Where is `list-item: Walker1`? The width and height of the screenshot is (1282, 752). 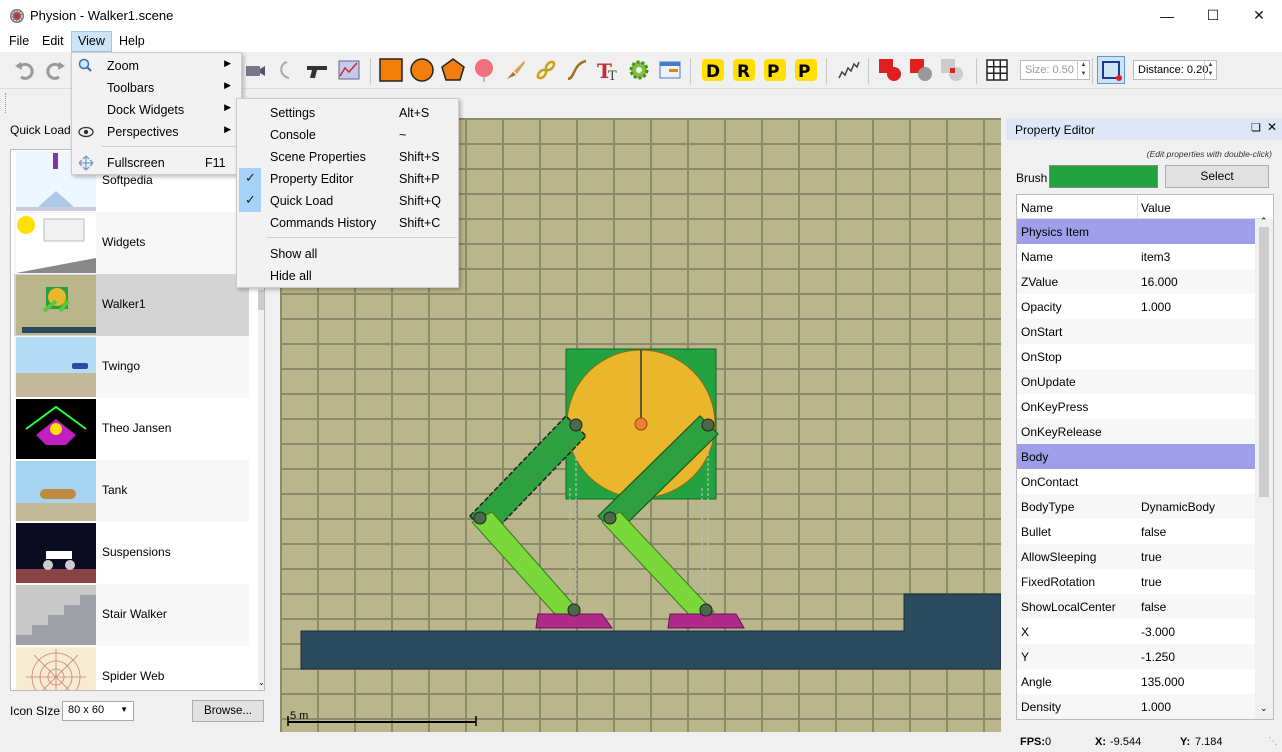 list-item: Walker1 is located at coordinates (131, 305).